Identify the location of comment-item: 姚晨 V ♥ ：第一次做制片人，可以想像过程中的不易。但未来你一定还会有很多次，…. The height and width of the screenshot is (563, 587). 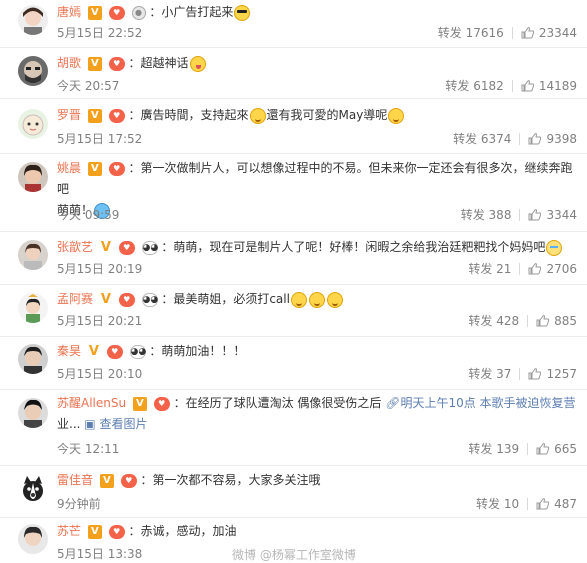
(293, 193).